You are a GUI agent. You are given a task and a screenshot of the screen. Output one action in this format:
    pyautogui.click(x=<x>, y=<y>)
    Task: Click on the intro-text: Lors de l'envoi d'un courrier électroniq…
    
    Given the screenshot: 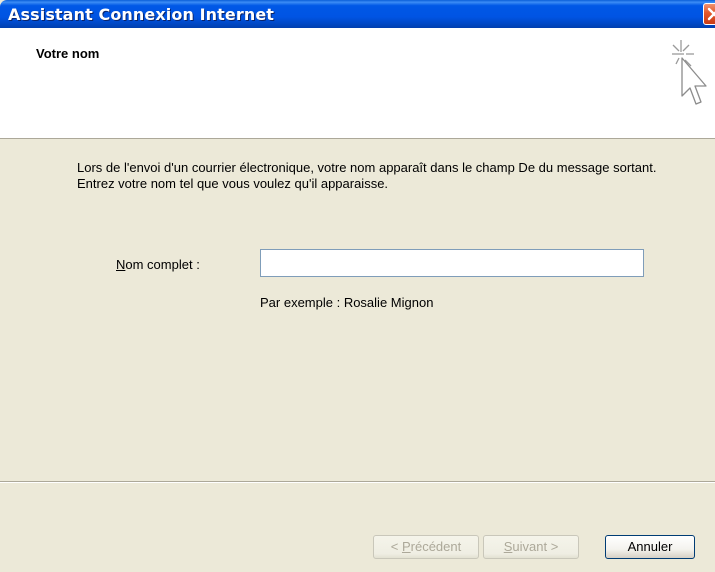 What is the action you would take?
    pyautogui.click(x=367, y=175)
    